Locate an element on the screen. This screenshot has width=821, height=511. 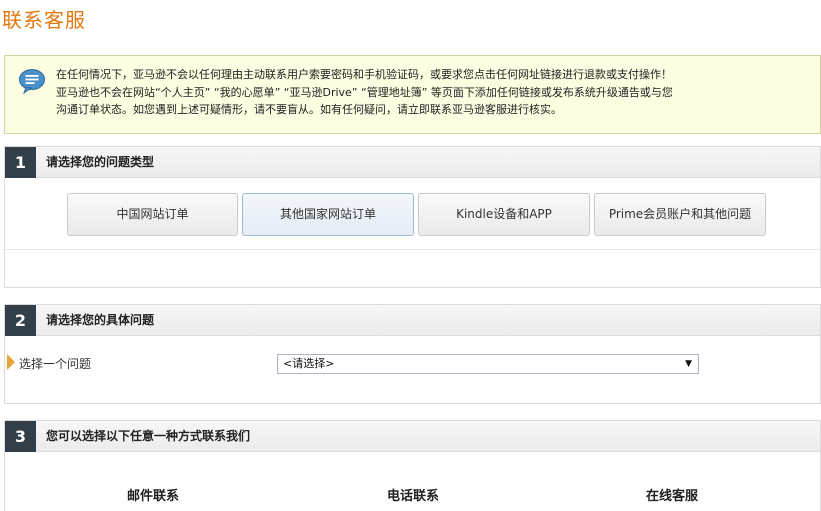
divider is located at coordinates (412, 249).